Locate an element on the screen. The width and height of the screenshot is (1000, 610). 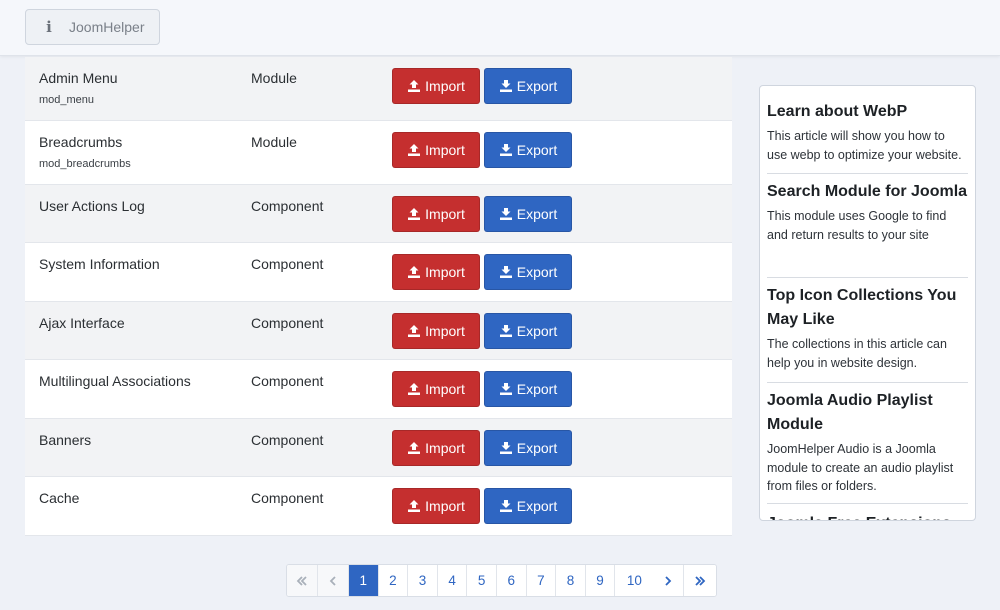
pagination-page: 6 is located at coordinates (511, 580).